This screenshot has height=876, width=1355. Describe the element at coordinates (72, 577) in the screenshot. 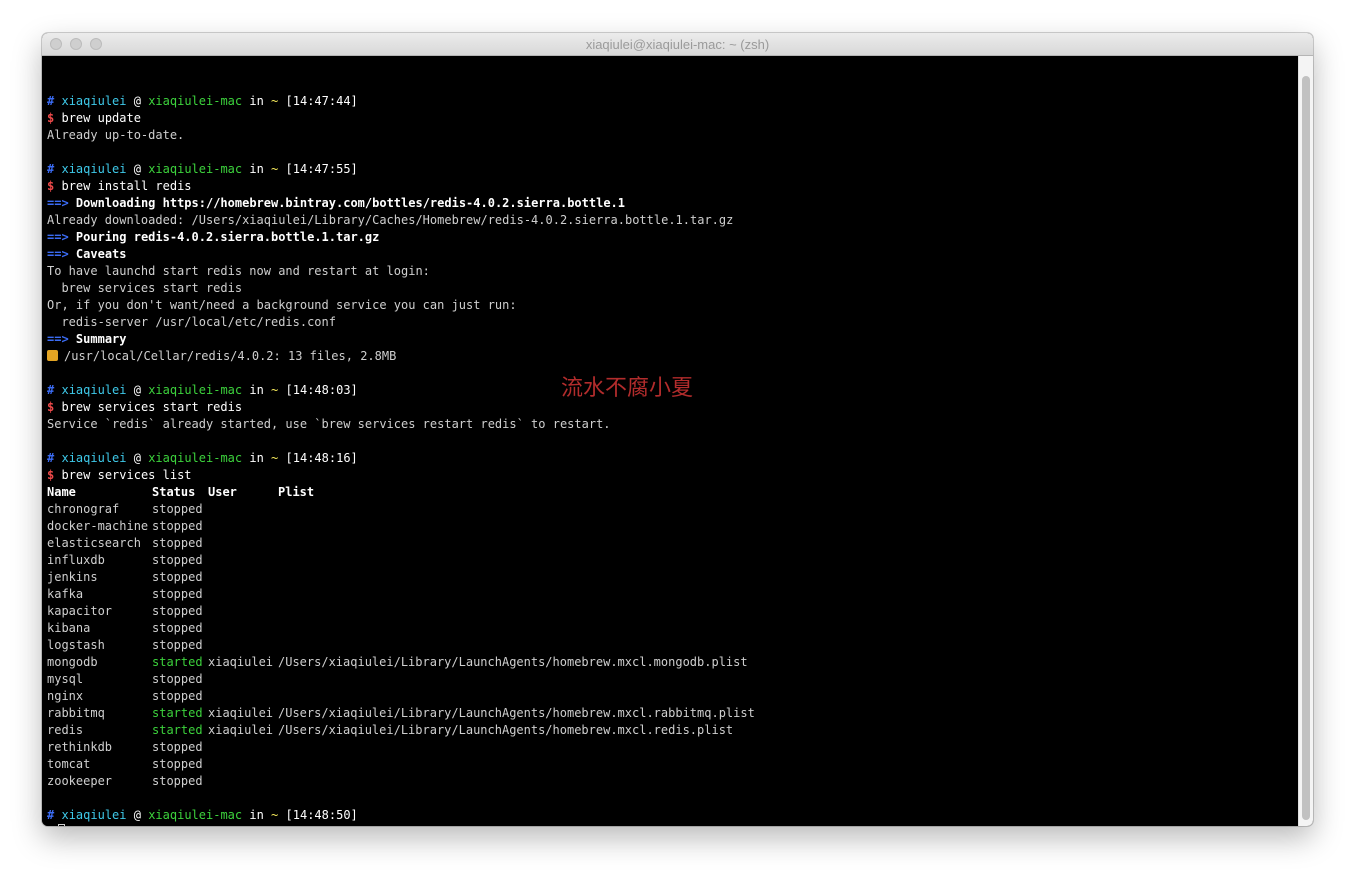

I see `service-name: jenkins` at that location.